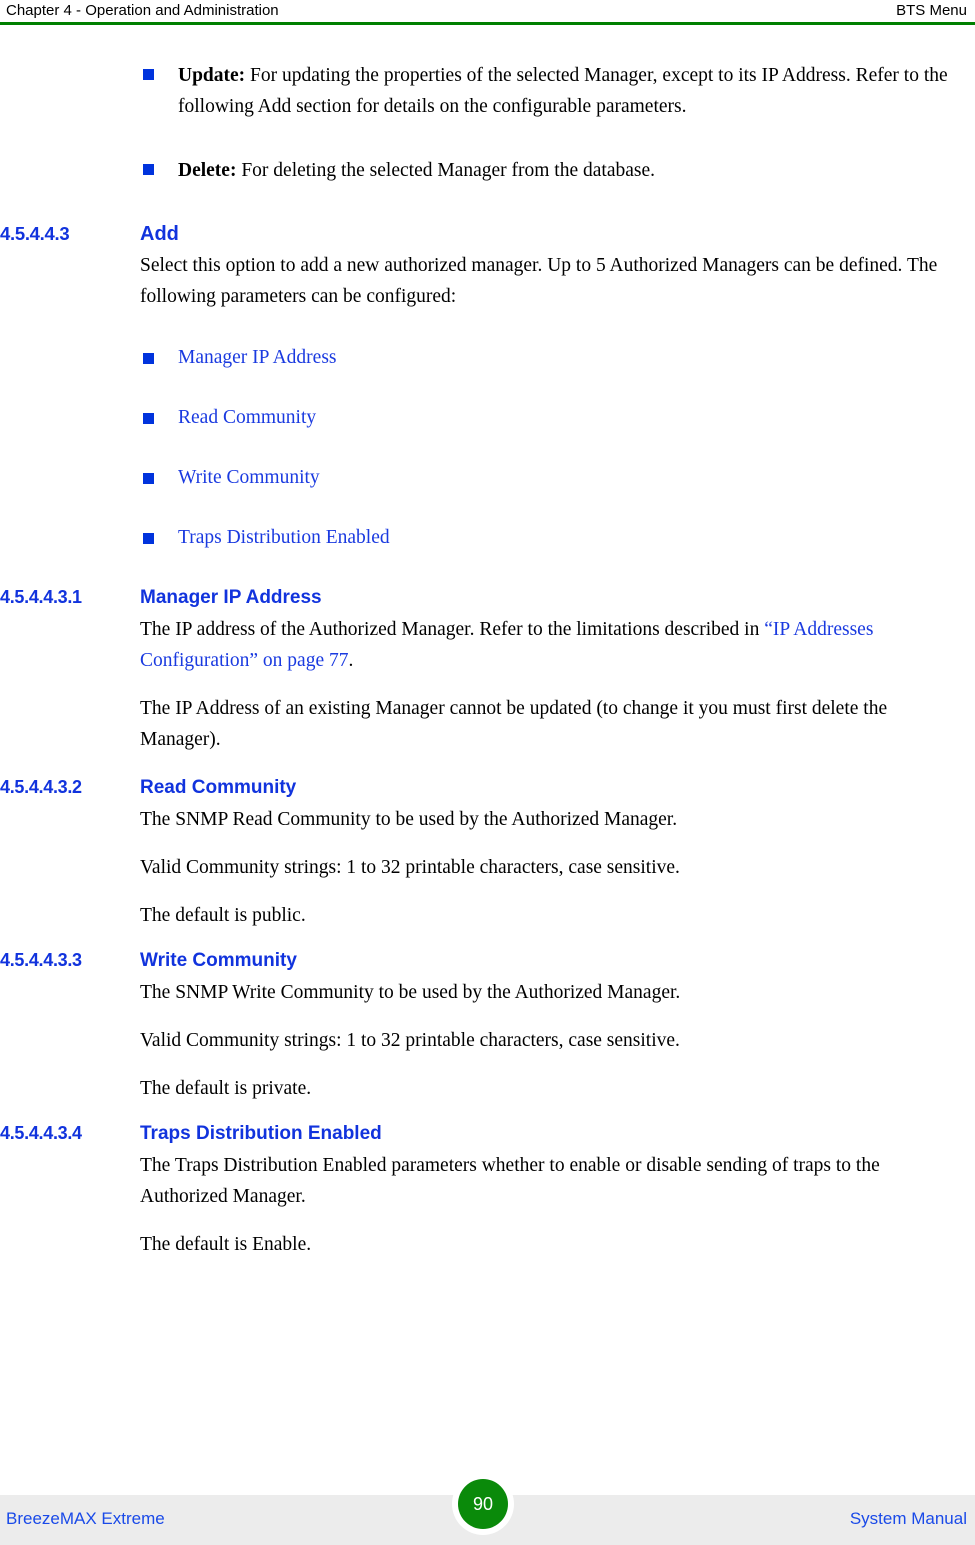 The height and width of the screenshot is (1545, 975). What do you see at coordinates (931, 10) in the screenshot?
I see `header-section-title: BTS Menu` at bounding box center [931, 10].